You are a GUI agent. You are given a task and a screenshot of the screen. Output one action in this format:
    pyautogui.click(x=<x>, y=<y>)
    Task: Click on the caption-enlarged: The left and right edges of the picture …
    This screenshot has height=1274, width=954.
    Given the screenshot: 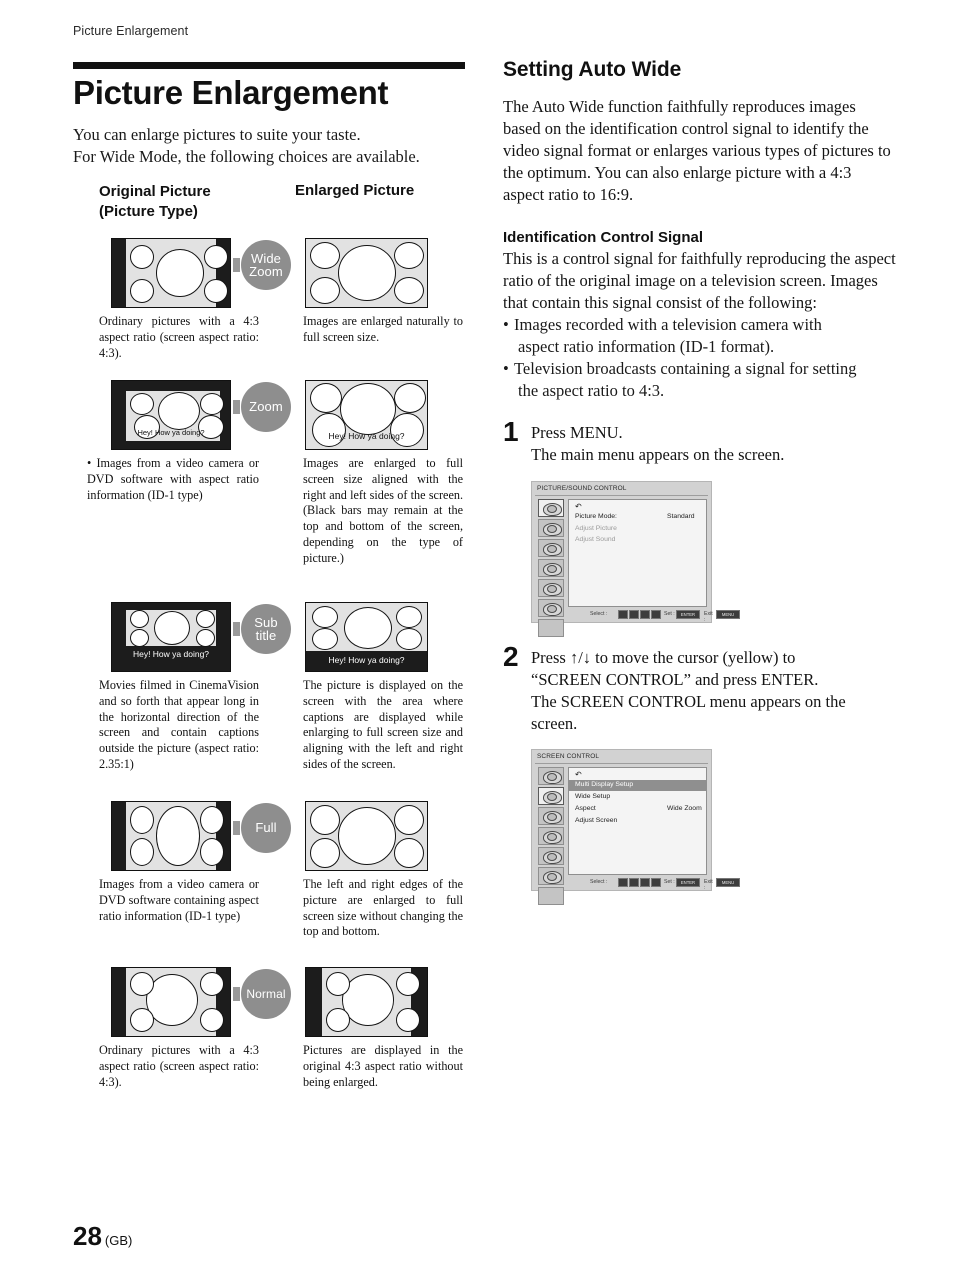 What is the action you would take?
    pyautogui.click(x=383, y=907)
    